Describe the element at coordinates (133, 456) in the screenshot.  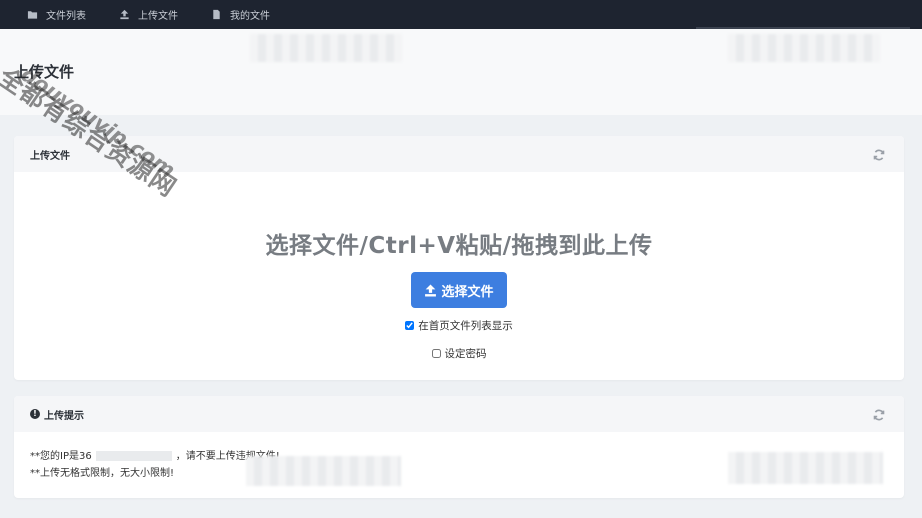
I see `masked-ip` at that location.